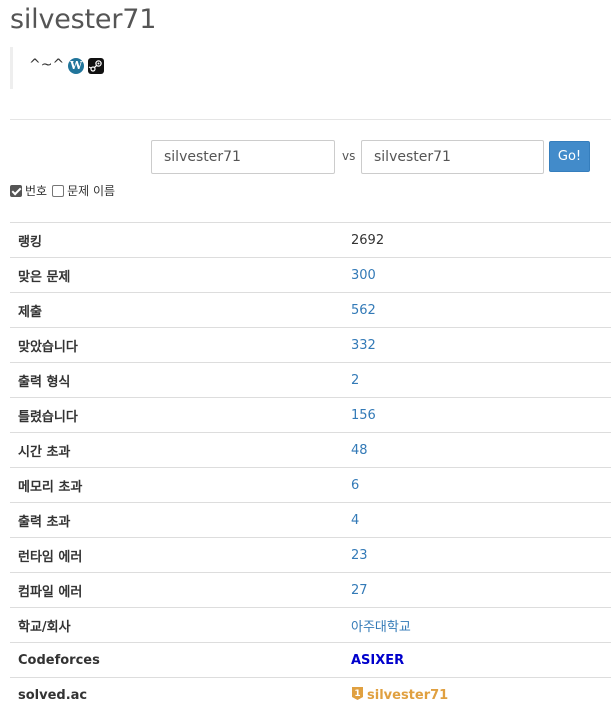 The width and height of the screenshot is (611, 715). I want to click on stat-label: 시간 초과, so click(176, 450).